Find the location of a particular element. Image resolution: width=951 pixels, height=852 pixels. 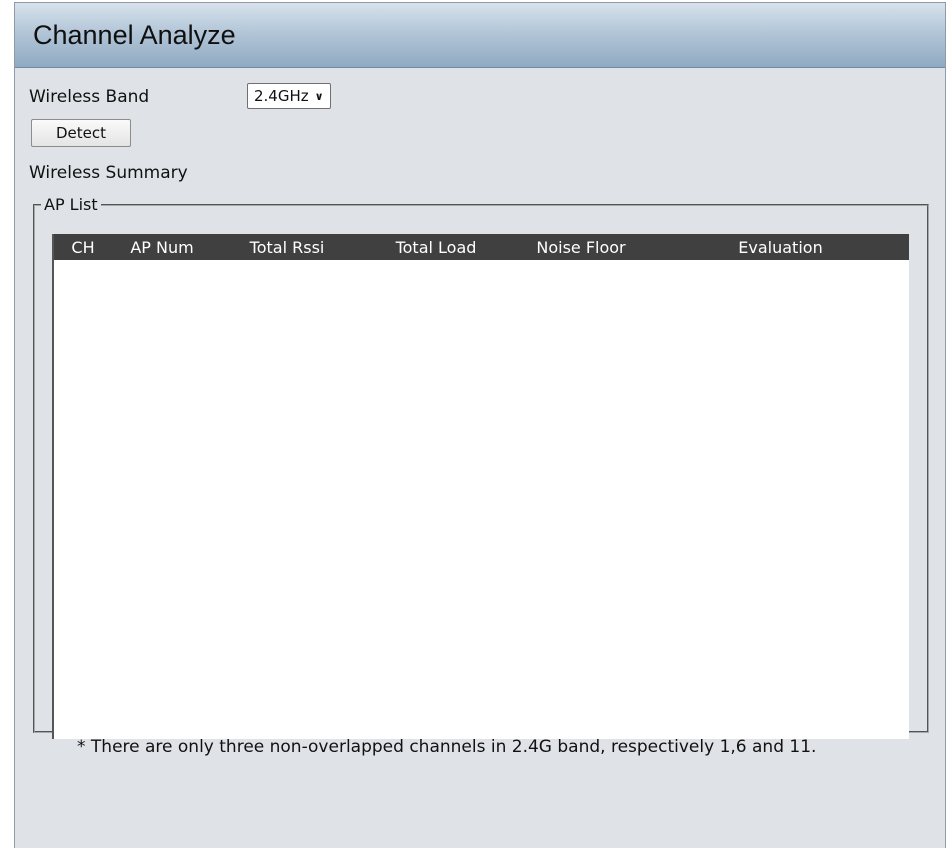

column-header-total-rssi: Total Rssi is located at coordinates (287, 247).